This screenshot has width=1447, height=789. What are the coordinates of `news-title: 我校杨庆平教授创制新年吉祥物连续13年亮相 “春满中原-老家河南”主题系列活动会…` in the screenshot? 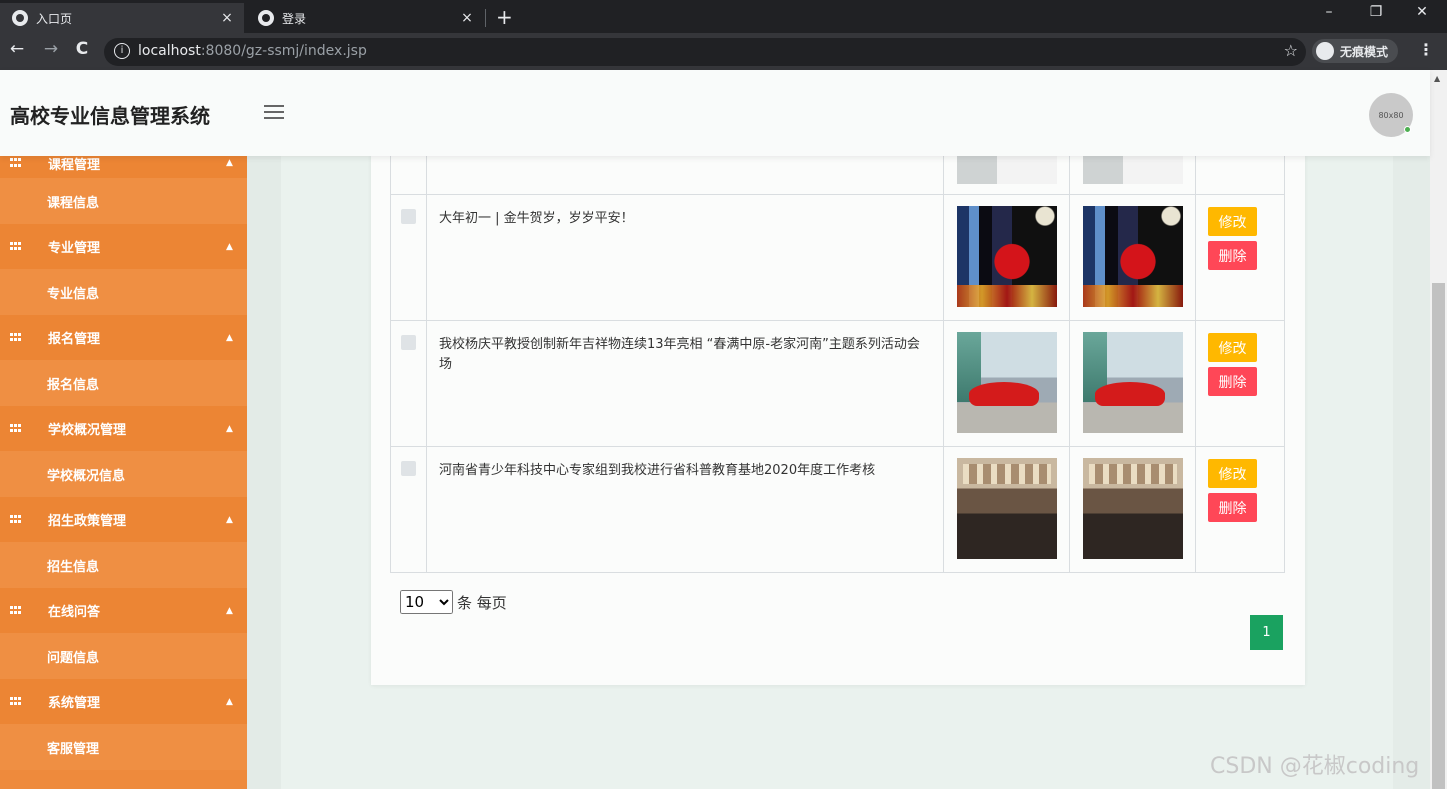 It's located at (685, 383).